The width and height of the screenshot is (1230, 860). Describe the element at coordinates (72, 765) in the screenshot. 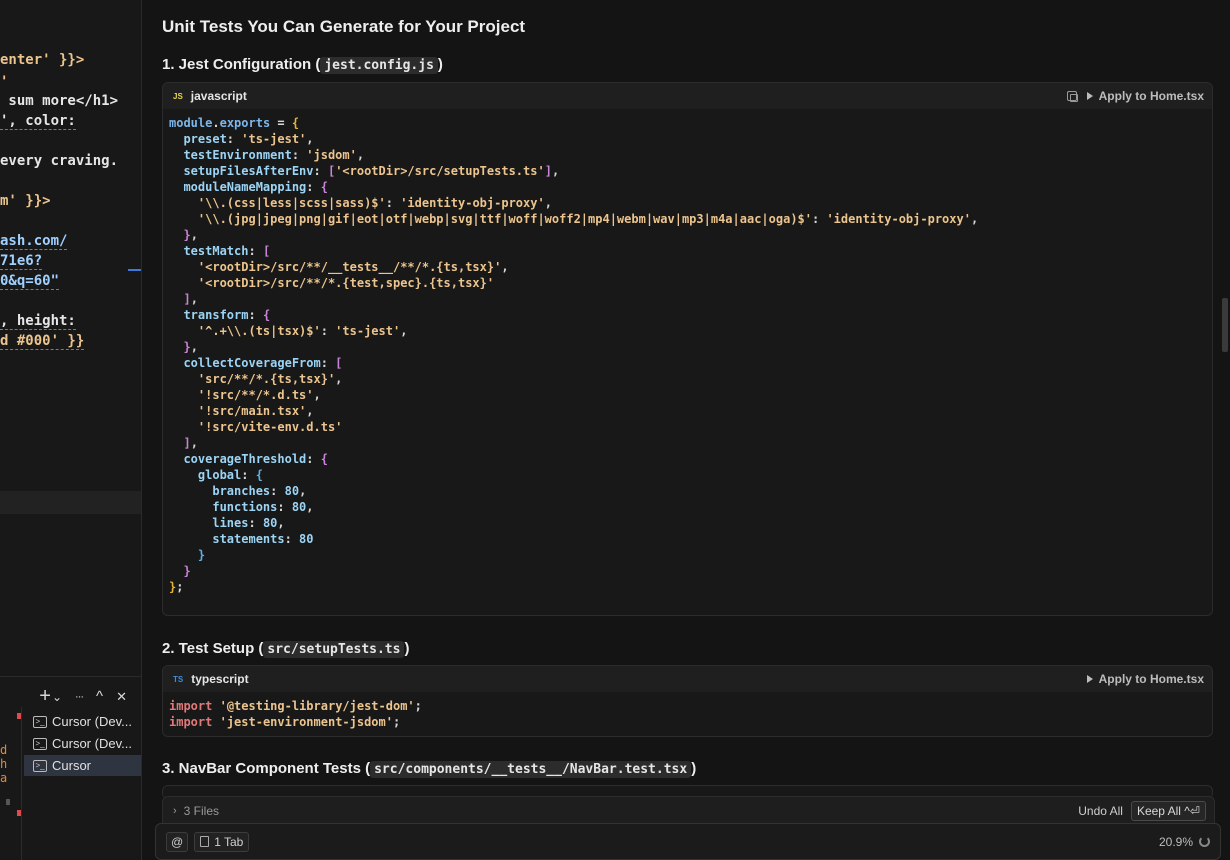

I see `terminal-tab-label: Cursor` at that location.